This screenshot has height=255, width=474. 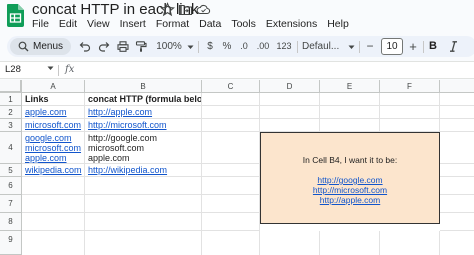 What do you see at coordinates (455, 46) in the screenshot?
I see `italic-button` at bounding box center [455, 46].